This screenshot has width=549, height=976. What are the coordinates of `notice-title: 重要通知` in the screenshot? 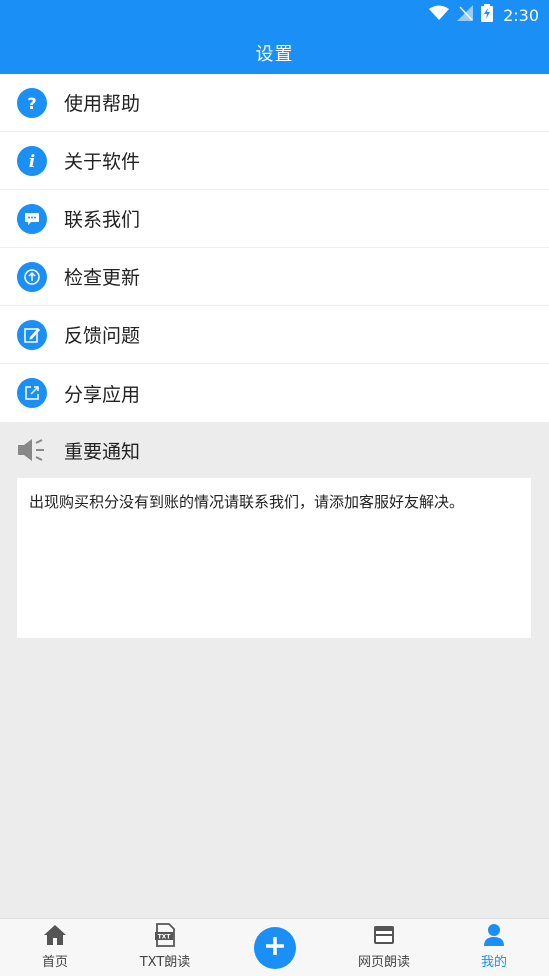 It's located at (102, 451).